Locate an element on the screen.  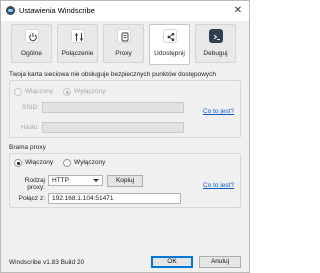
hotspot-disabled-label: Wyłączony is located at coordinates (90, 91).